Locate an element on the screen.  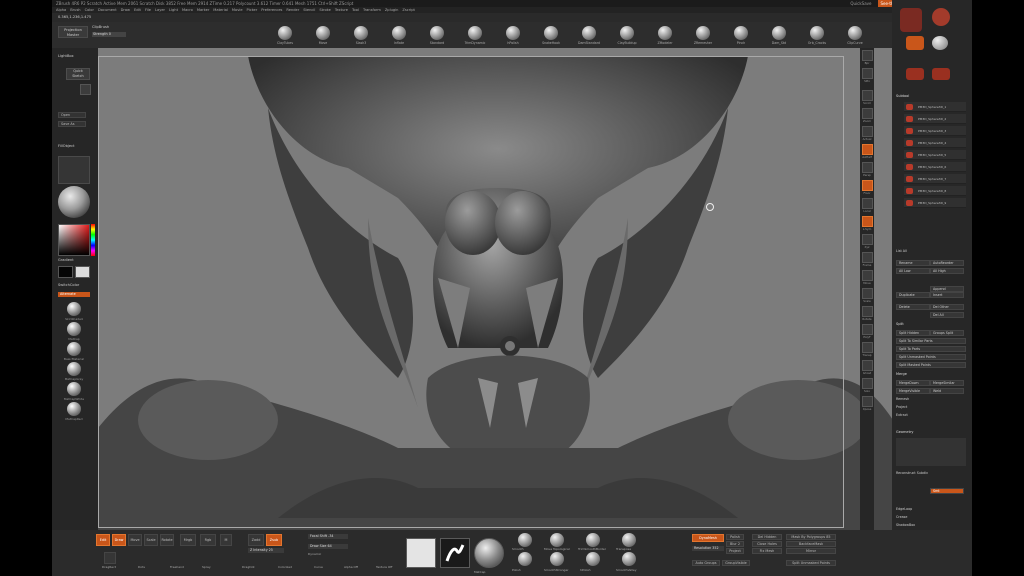
menu-color: Color is located at coordinates (89, 10).